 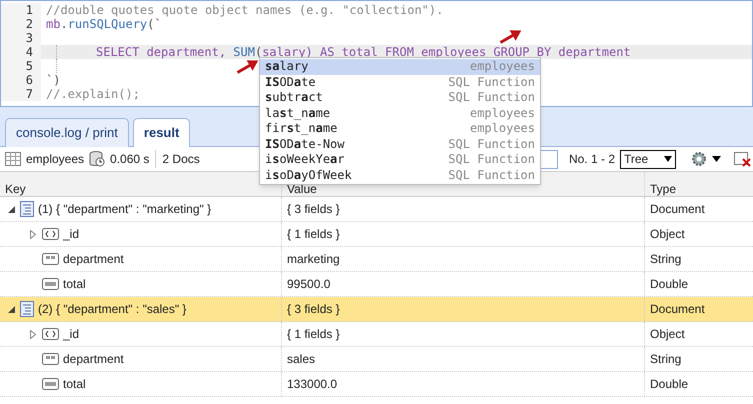 I want to click on tab: result, so click(x=161, y=132).